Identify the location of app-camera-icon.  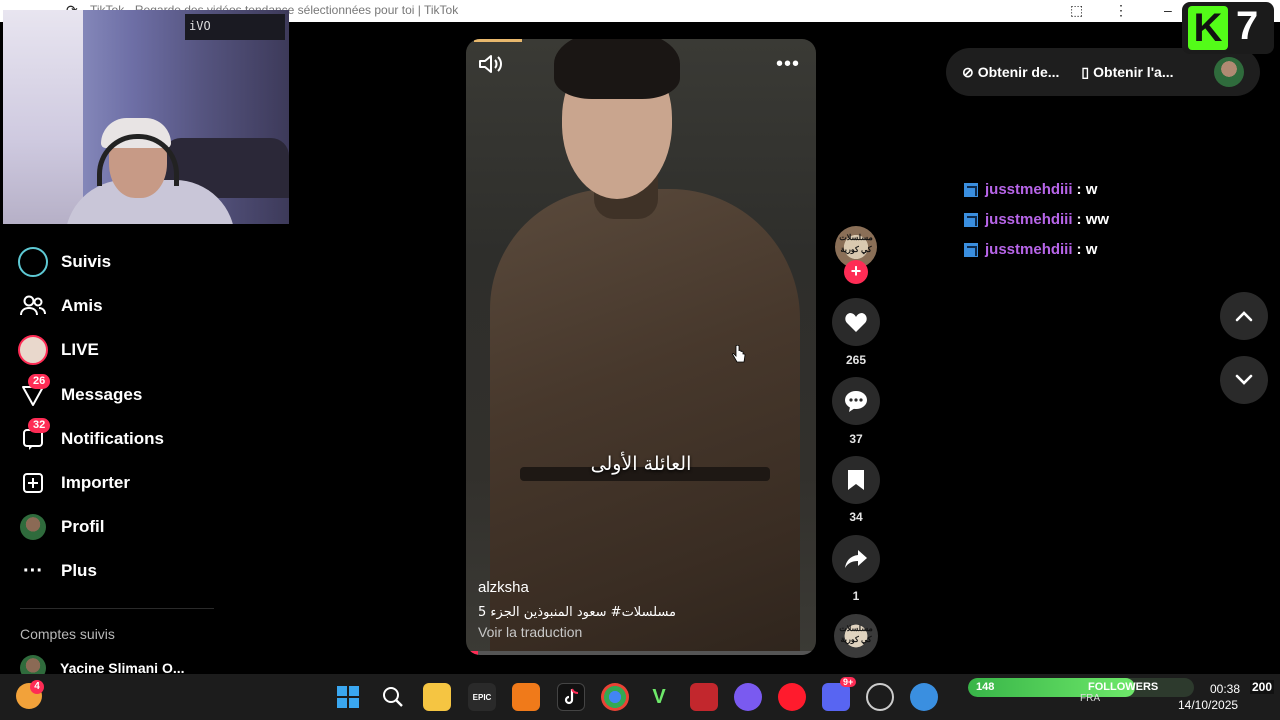
(924, 697).